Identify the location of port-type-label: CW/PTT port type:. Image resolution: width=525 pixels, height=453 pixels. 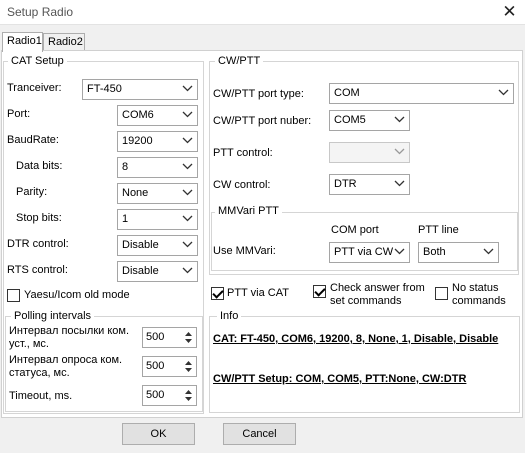
(258, 94).